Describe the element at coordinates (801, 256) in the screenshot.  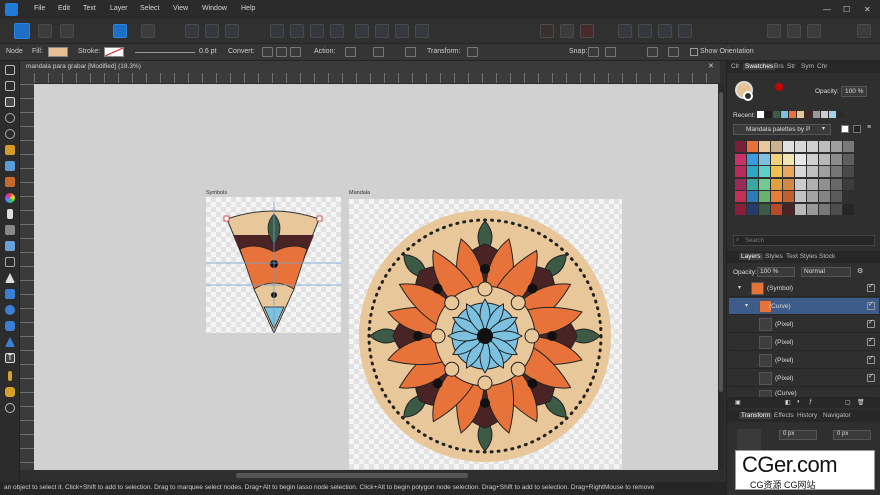
I see `tab-text-styles: Text Styles` at that location.